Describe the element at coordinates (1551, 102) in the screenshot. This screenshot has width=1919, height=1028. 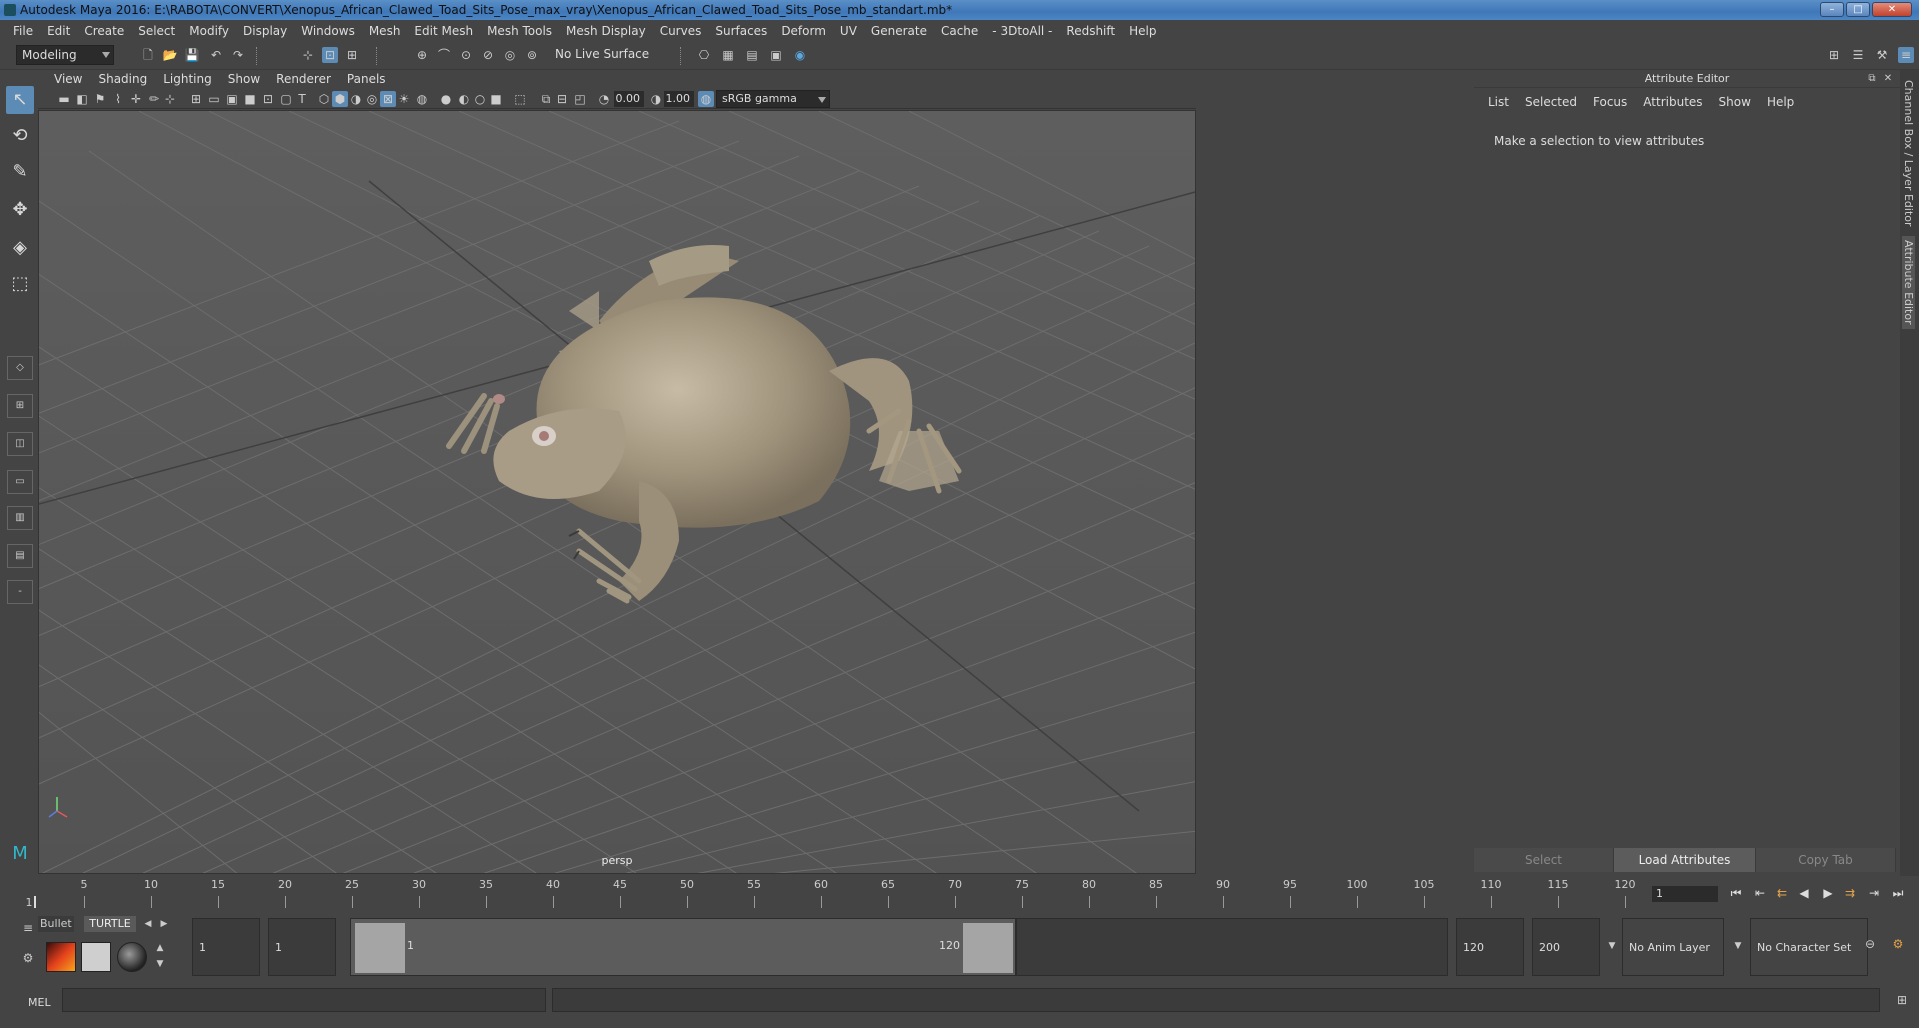
I see `attr-menu-selected: Selected` at that location.